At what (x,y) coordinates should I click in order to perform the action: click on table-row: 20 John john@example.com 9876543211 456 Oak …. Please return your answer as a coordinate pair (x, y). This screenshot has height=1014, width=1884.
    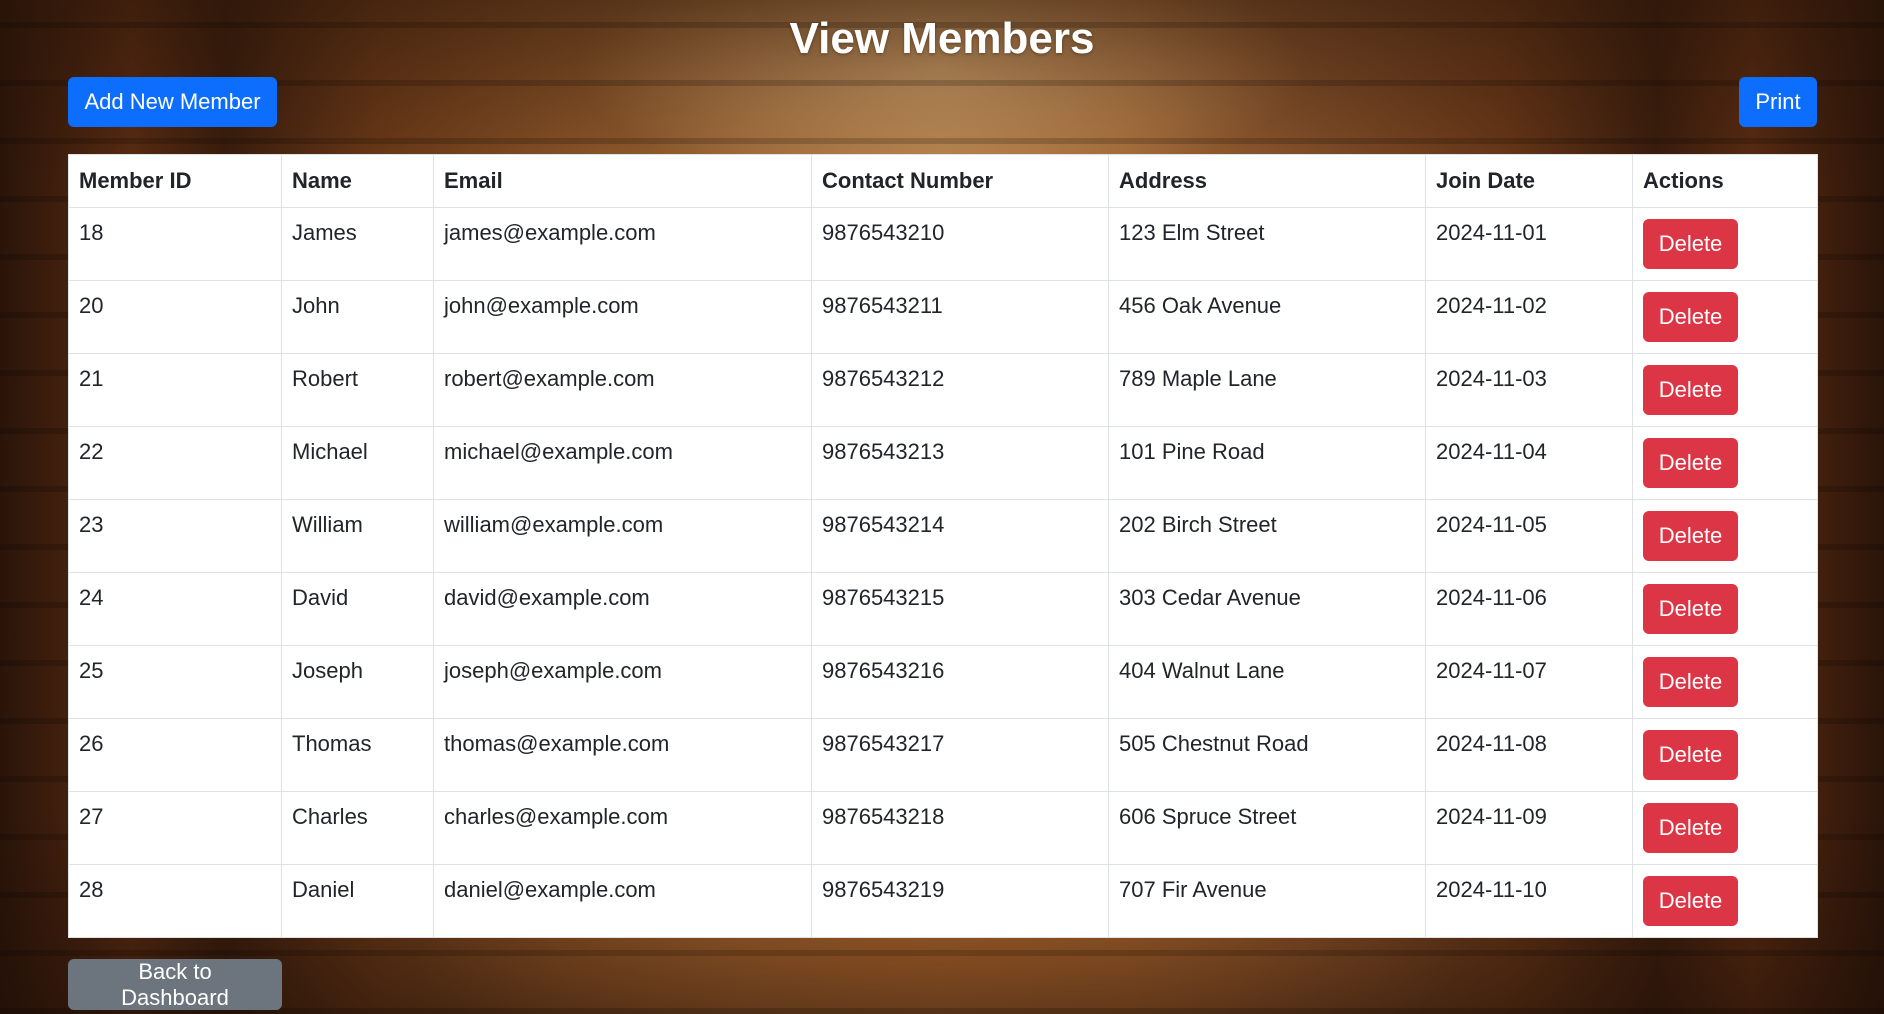
    Looking at the image, I should click on (943, 317).